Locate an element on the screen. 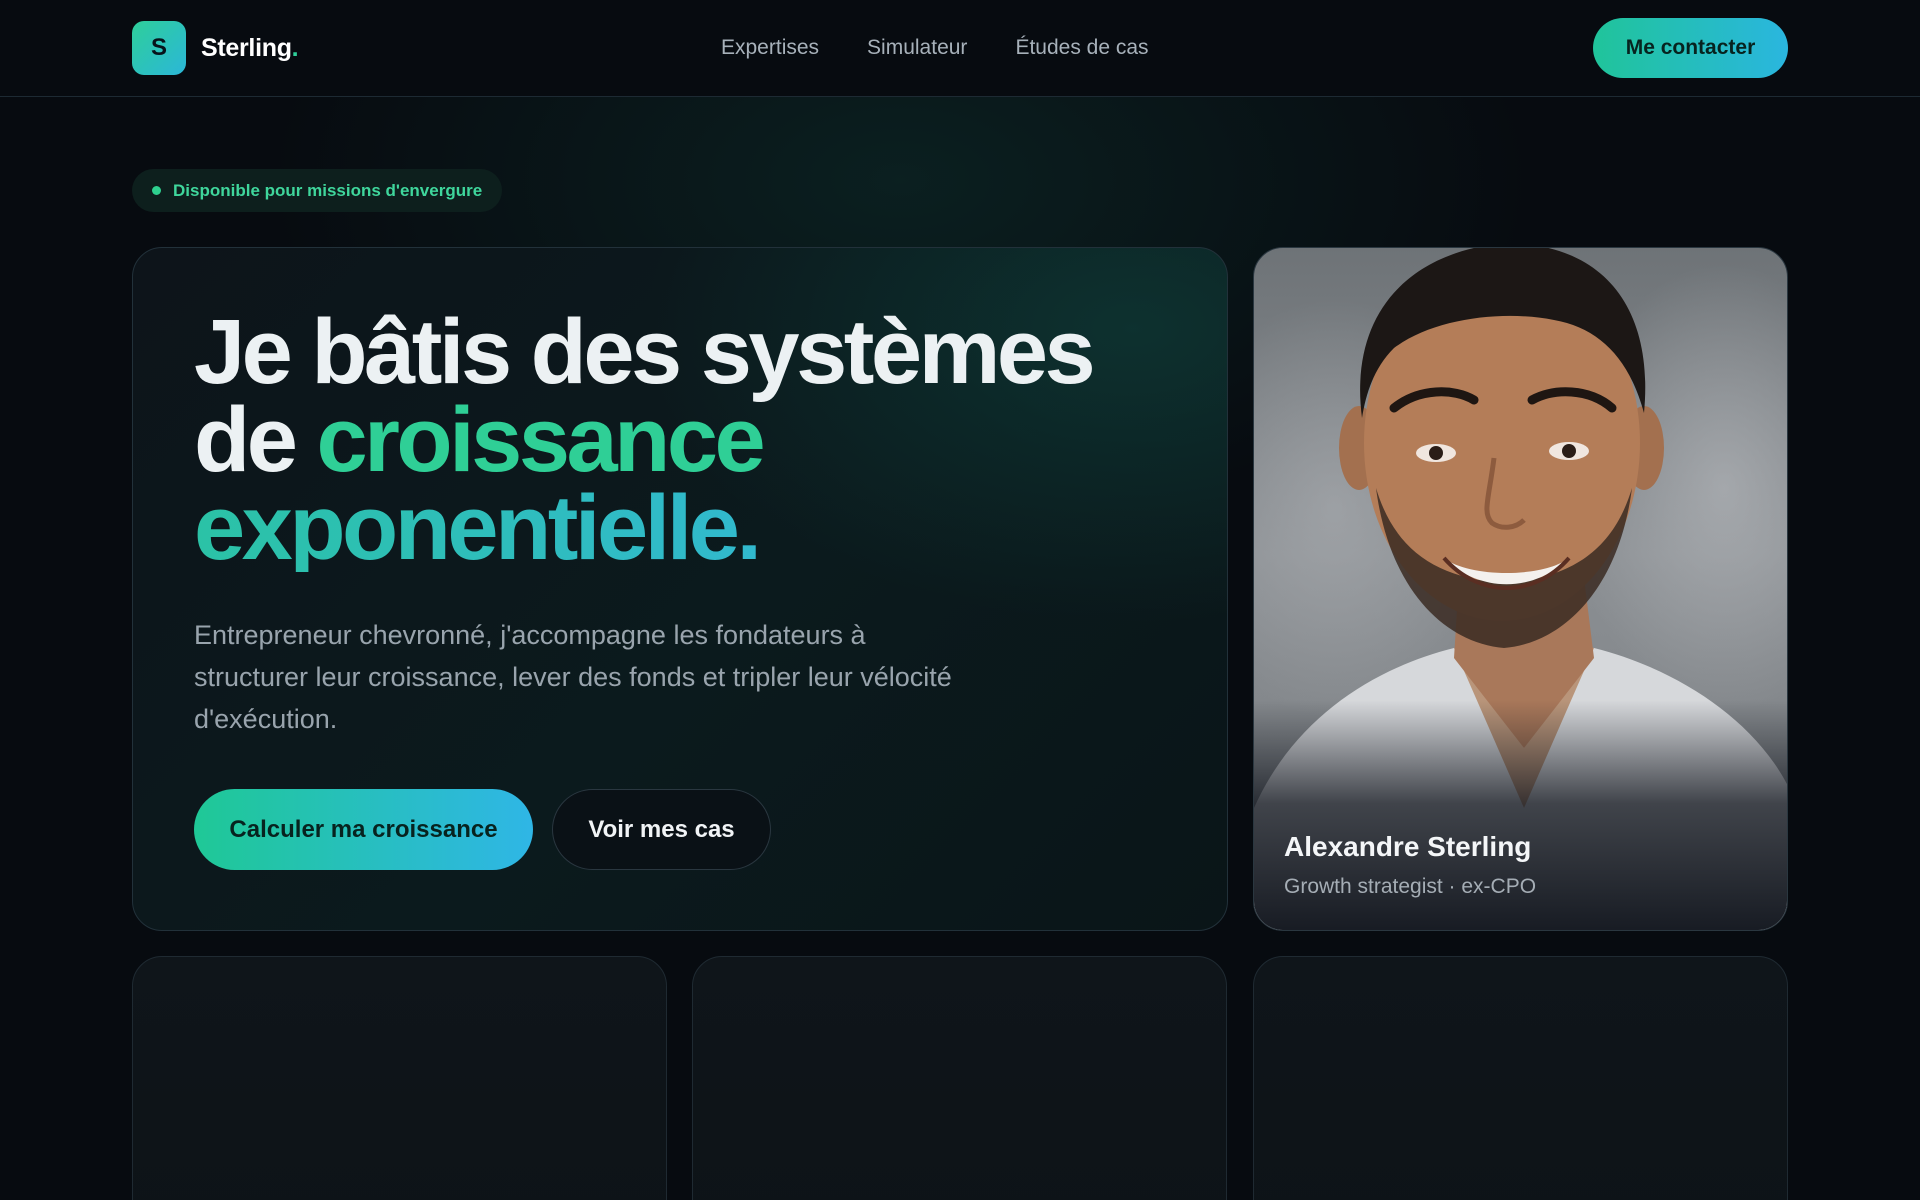 The image size is (1920, 1200). availability-badge-label: Disponible pour missions d'envergure is located at coordinates (328, 190).